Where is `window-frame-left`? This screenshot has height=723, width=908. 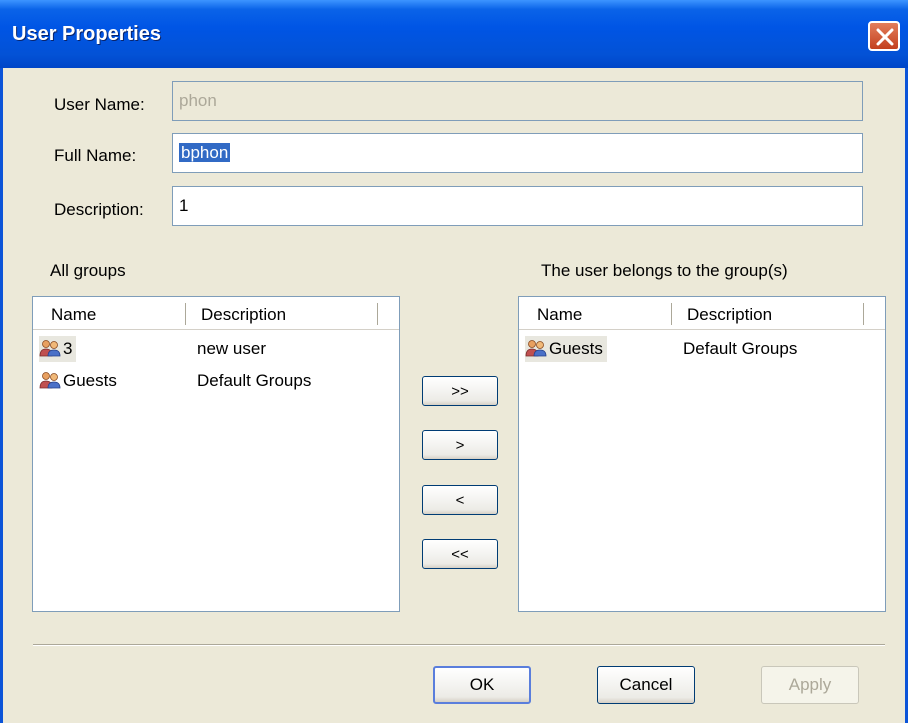 window-frame-left is located at coordinates (1, 395).